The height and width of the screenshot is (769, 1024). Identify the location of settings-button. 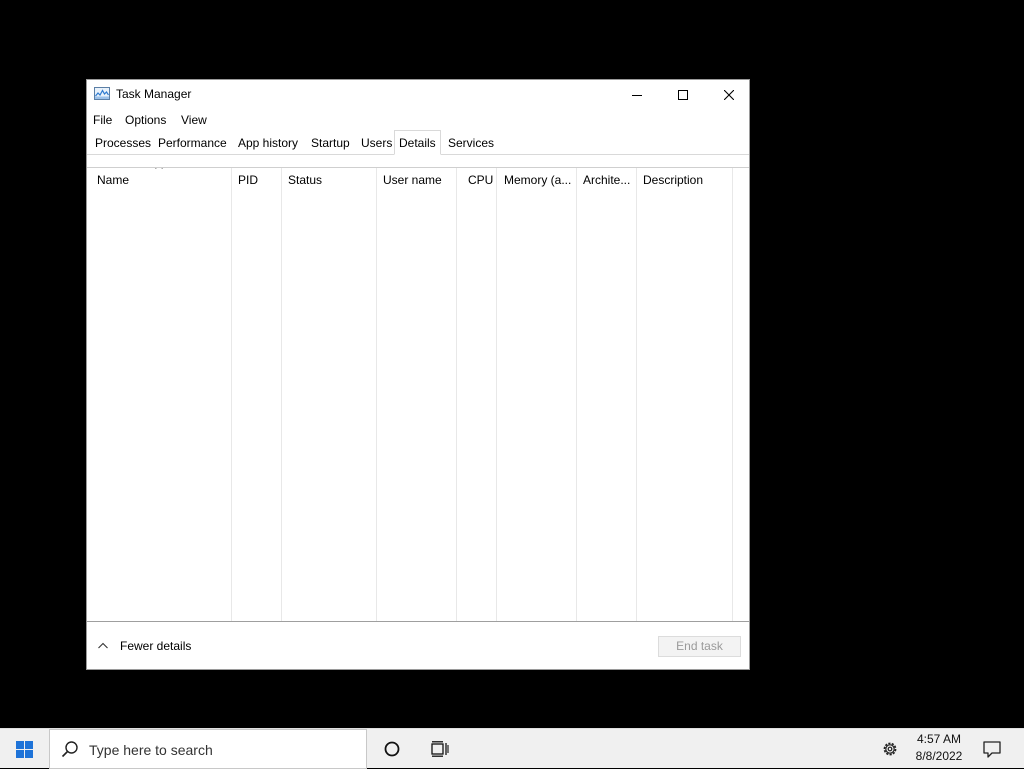
(890, 749).